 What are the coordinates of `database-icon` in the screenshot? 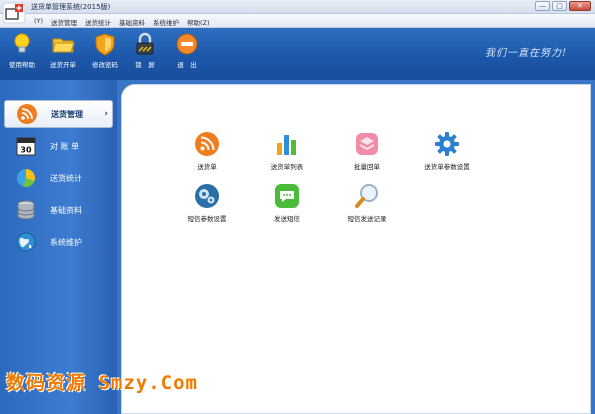 It's located at (26, 210).